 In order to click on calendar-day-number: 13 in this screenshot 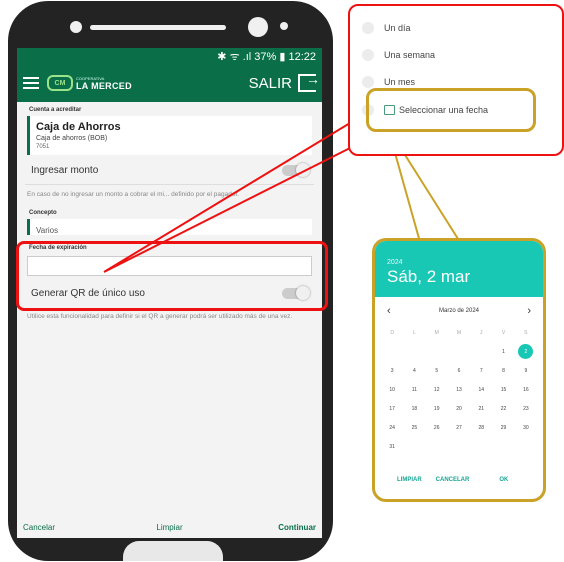, I will do `click(459, 389)`.